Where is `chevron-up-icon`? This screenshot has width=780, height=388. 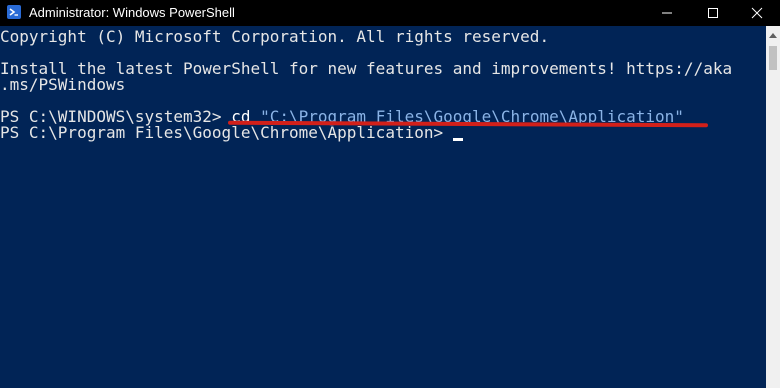
chevron-up-icon is located at coordinates (773, 35).